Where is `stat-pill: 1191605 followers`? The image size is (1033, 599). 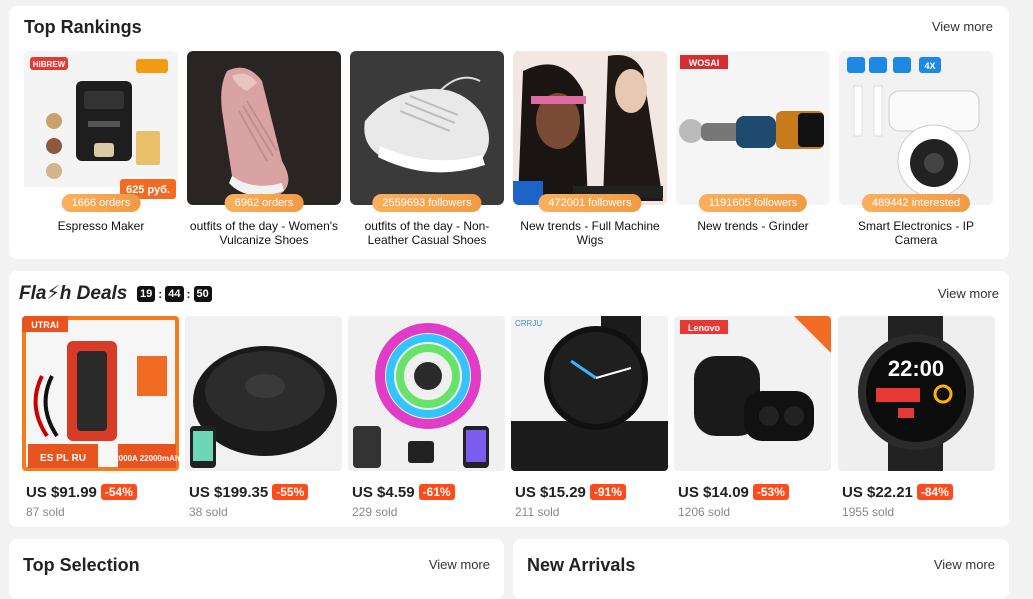
stat-pill: 1191605 followers is located at coordinates (753, 203).